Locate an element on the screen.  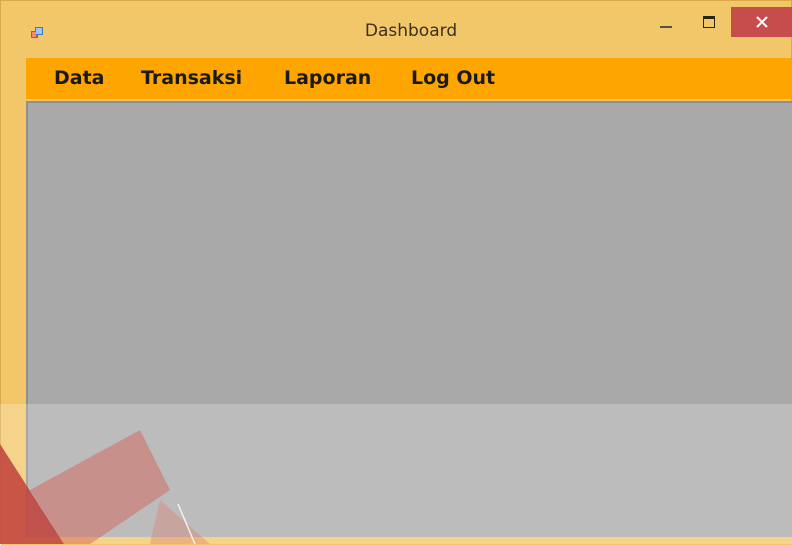
menu-item-transaksi: Transaksi is located at coordinates (191, 78).